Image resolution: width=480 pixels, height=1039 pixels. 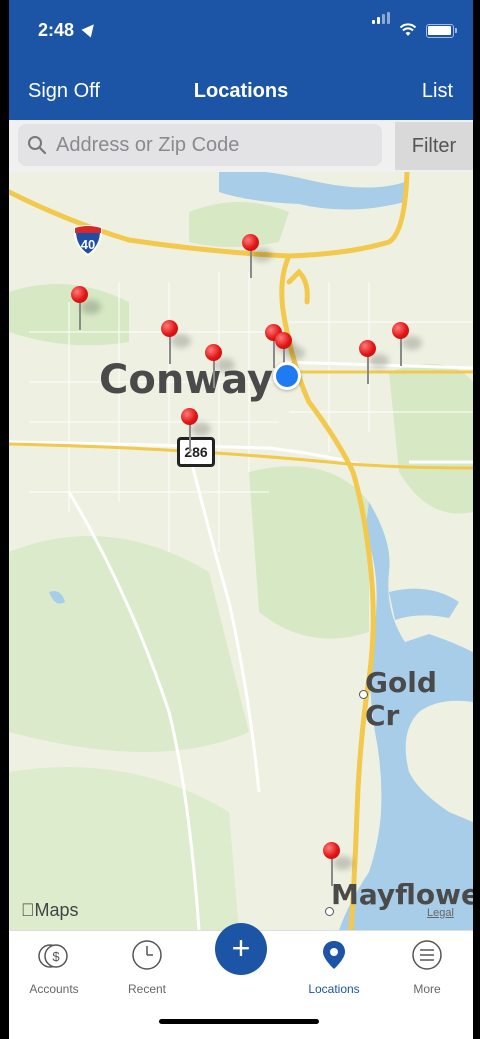 What do you see at coordinates (427, 989) in the screenshot?
I see `tab-label: More` at bounding box center [427, 989].